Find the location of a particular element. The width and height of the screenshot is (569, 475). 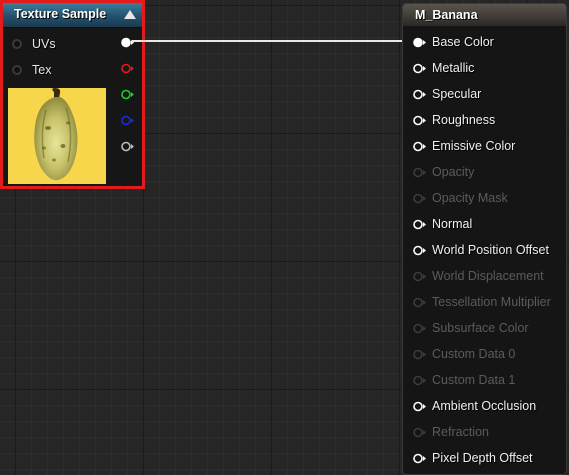

material-input-tessellation-multiplier: Tessellation Multiplier is located at coordinates (482, 302).